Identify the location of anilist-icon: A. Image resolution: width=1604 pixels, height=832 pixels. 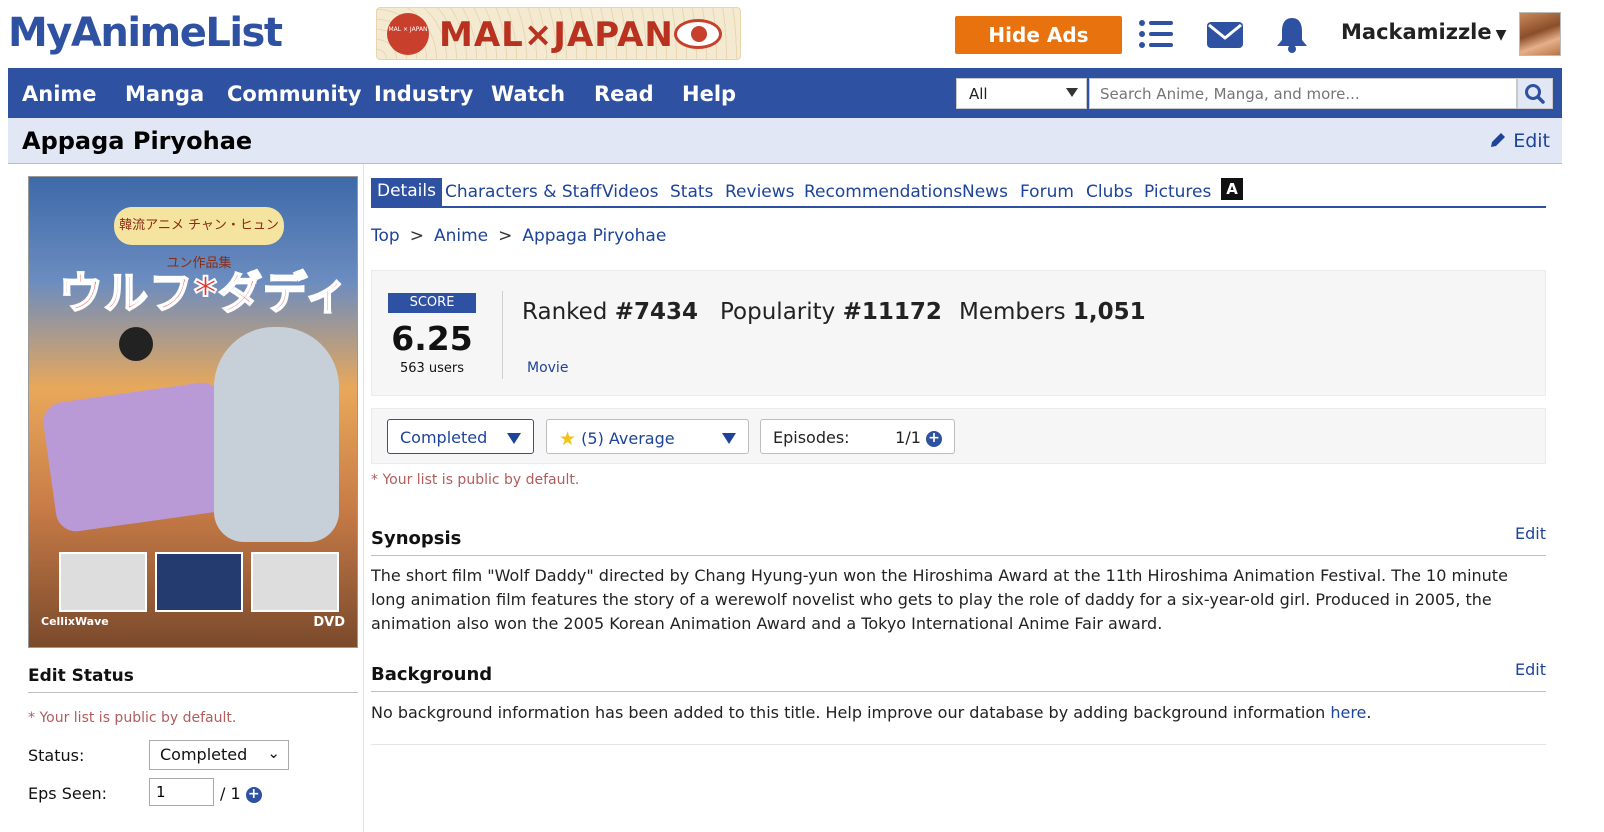
(1232, 189).